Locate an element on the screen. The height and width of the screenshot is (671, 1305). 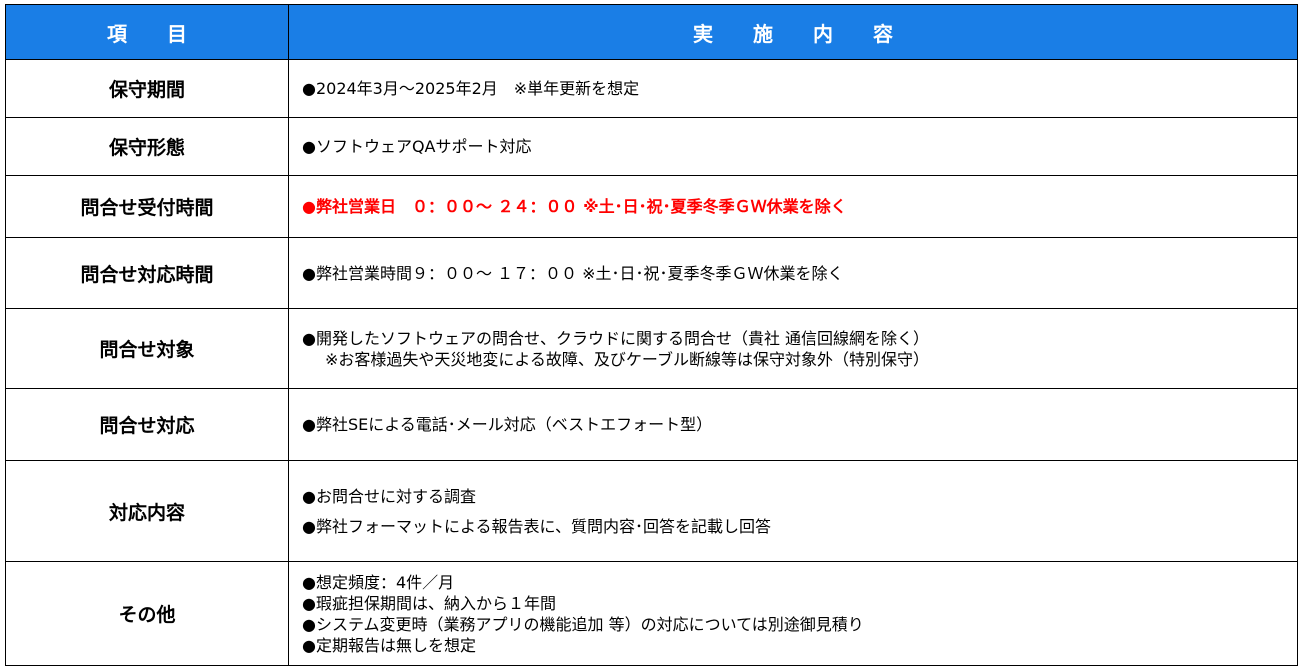
header-content-label: 実 施 内 容 is located at coordinates (793, 33).